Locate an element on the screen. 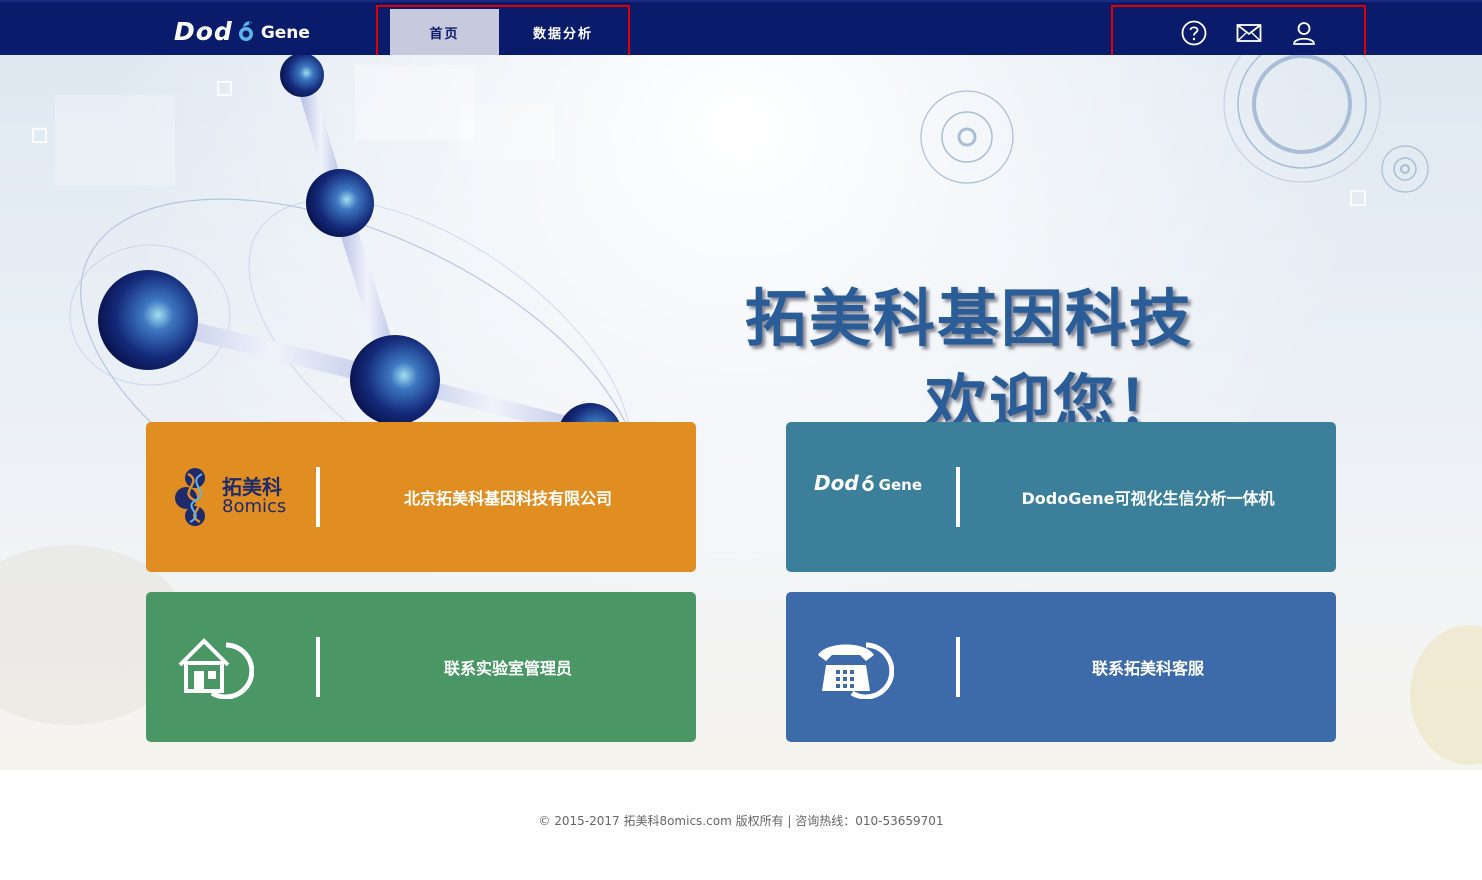  card-contact-lab-admin: 联系实验室管理员 is located at coordinates (421, 667).